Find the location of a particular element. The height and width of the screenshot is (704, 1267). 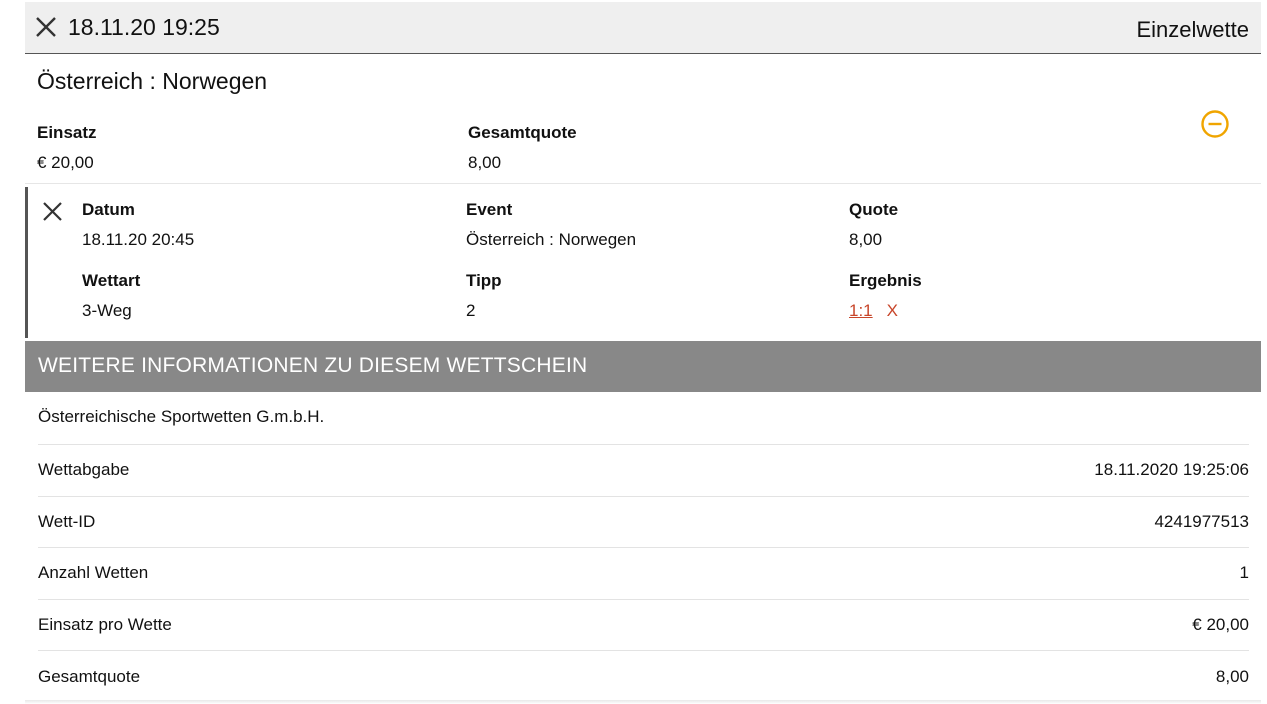

bet-type-label: Wettart is located at coordinates (111, 280).